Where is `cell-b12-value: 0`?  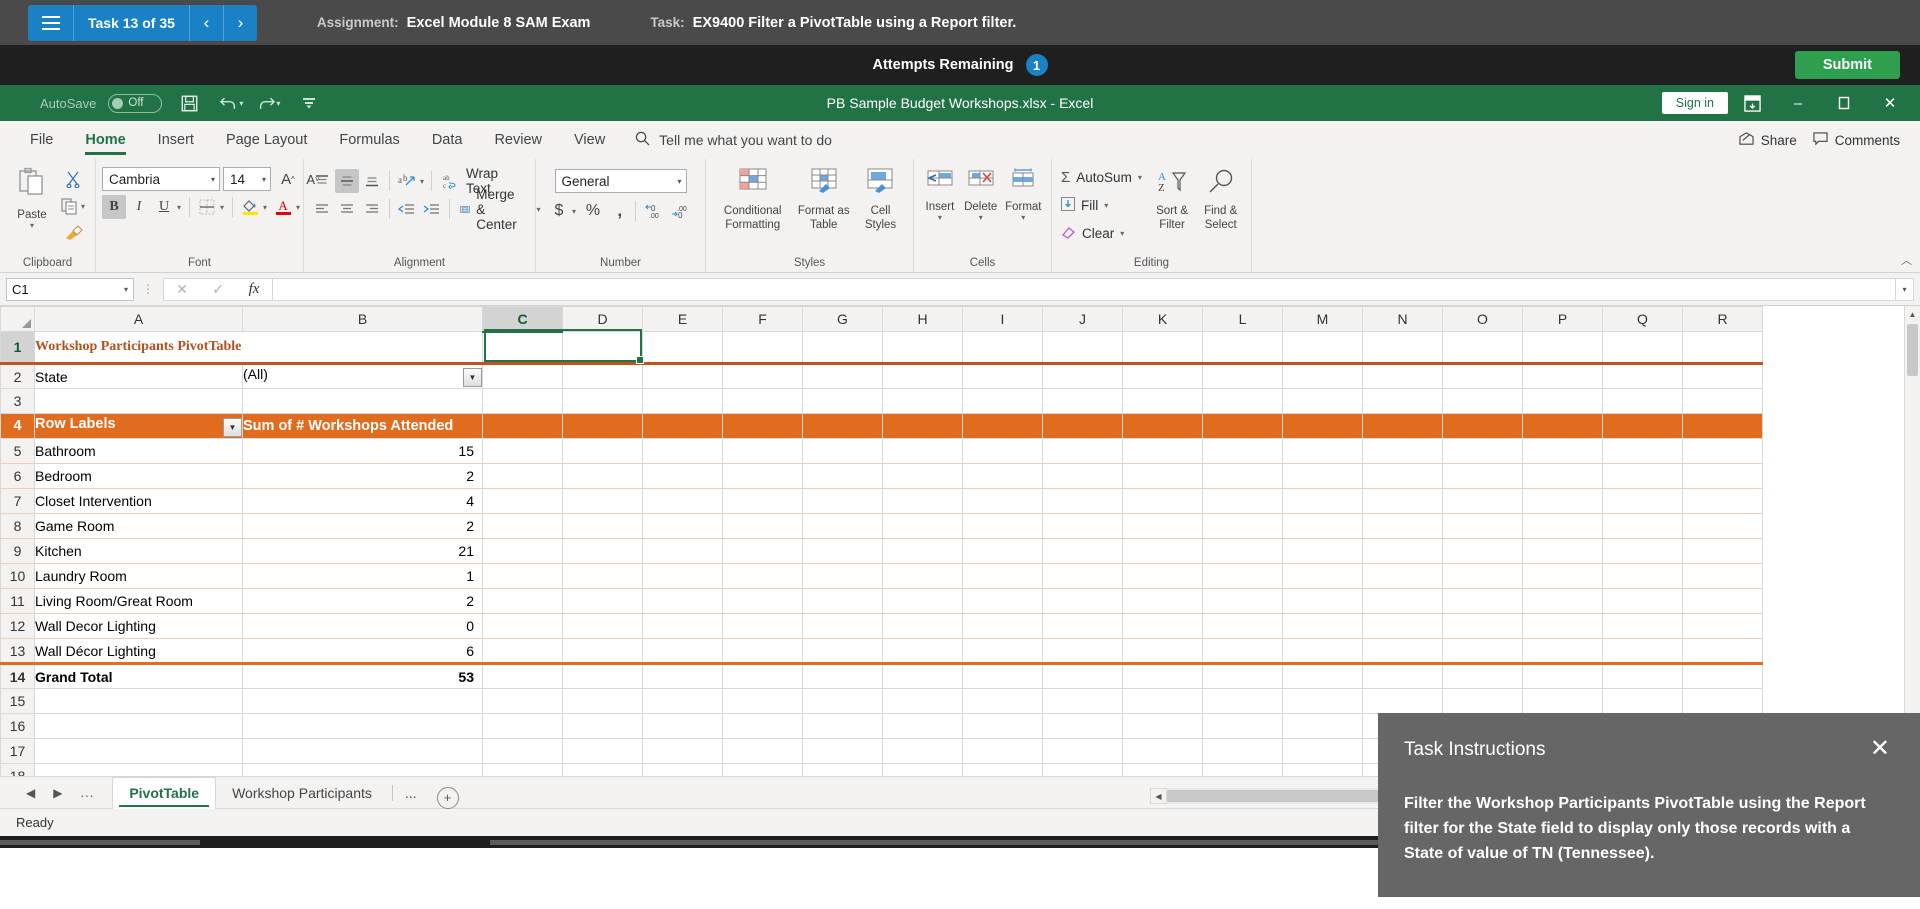
cell-b12-value: 0 is located at coordinates (362, 626).